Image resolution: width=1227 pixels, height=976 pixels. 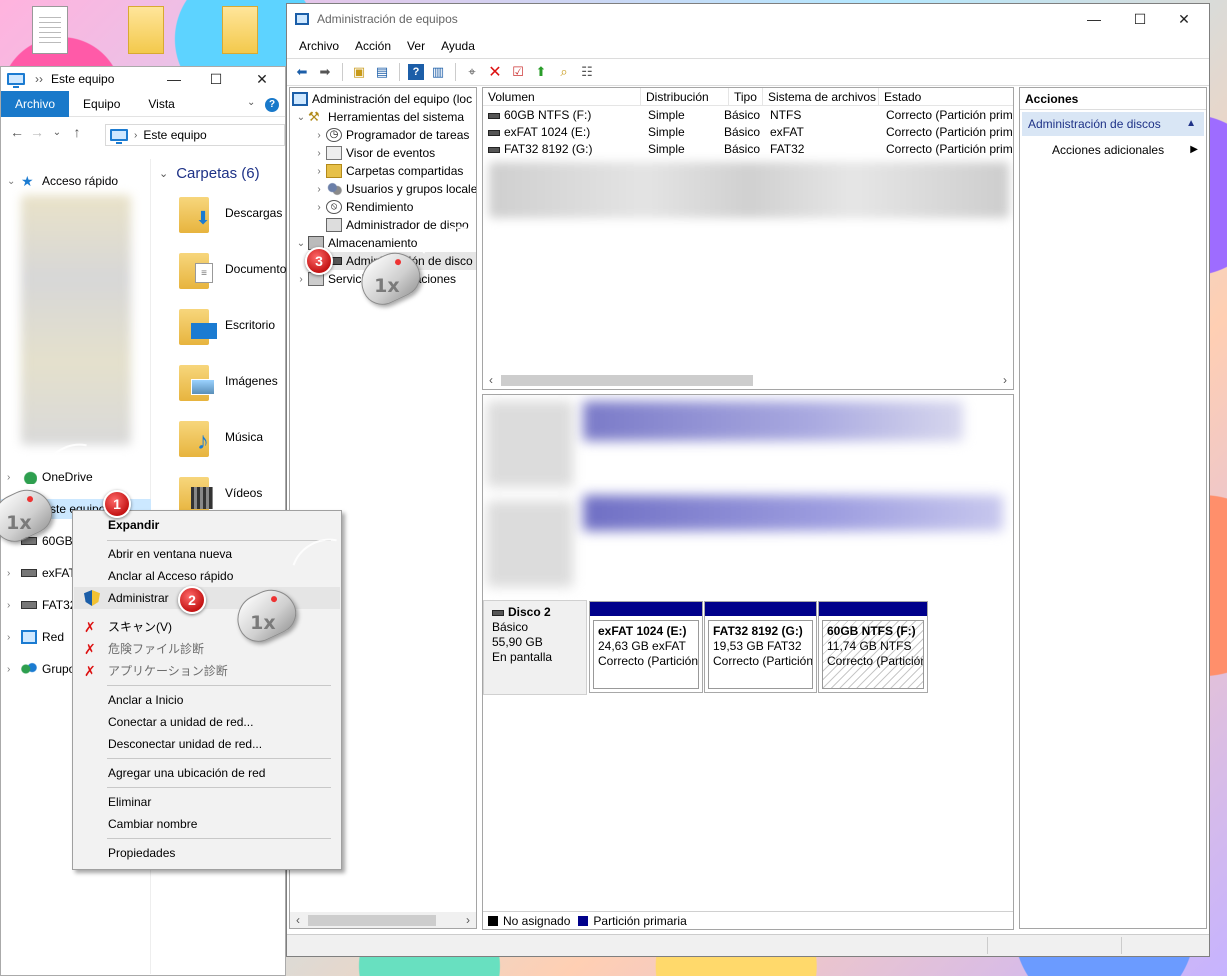 What do you see at coordinates (373, 153) in the screenshot?
I see `tree-event-viewer: › Visor de eventos` at bounding box center [373, 153].